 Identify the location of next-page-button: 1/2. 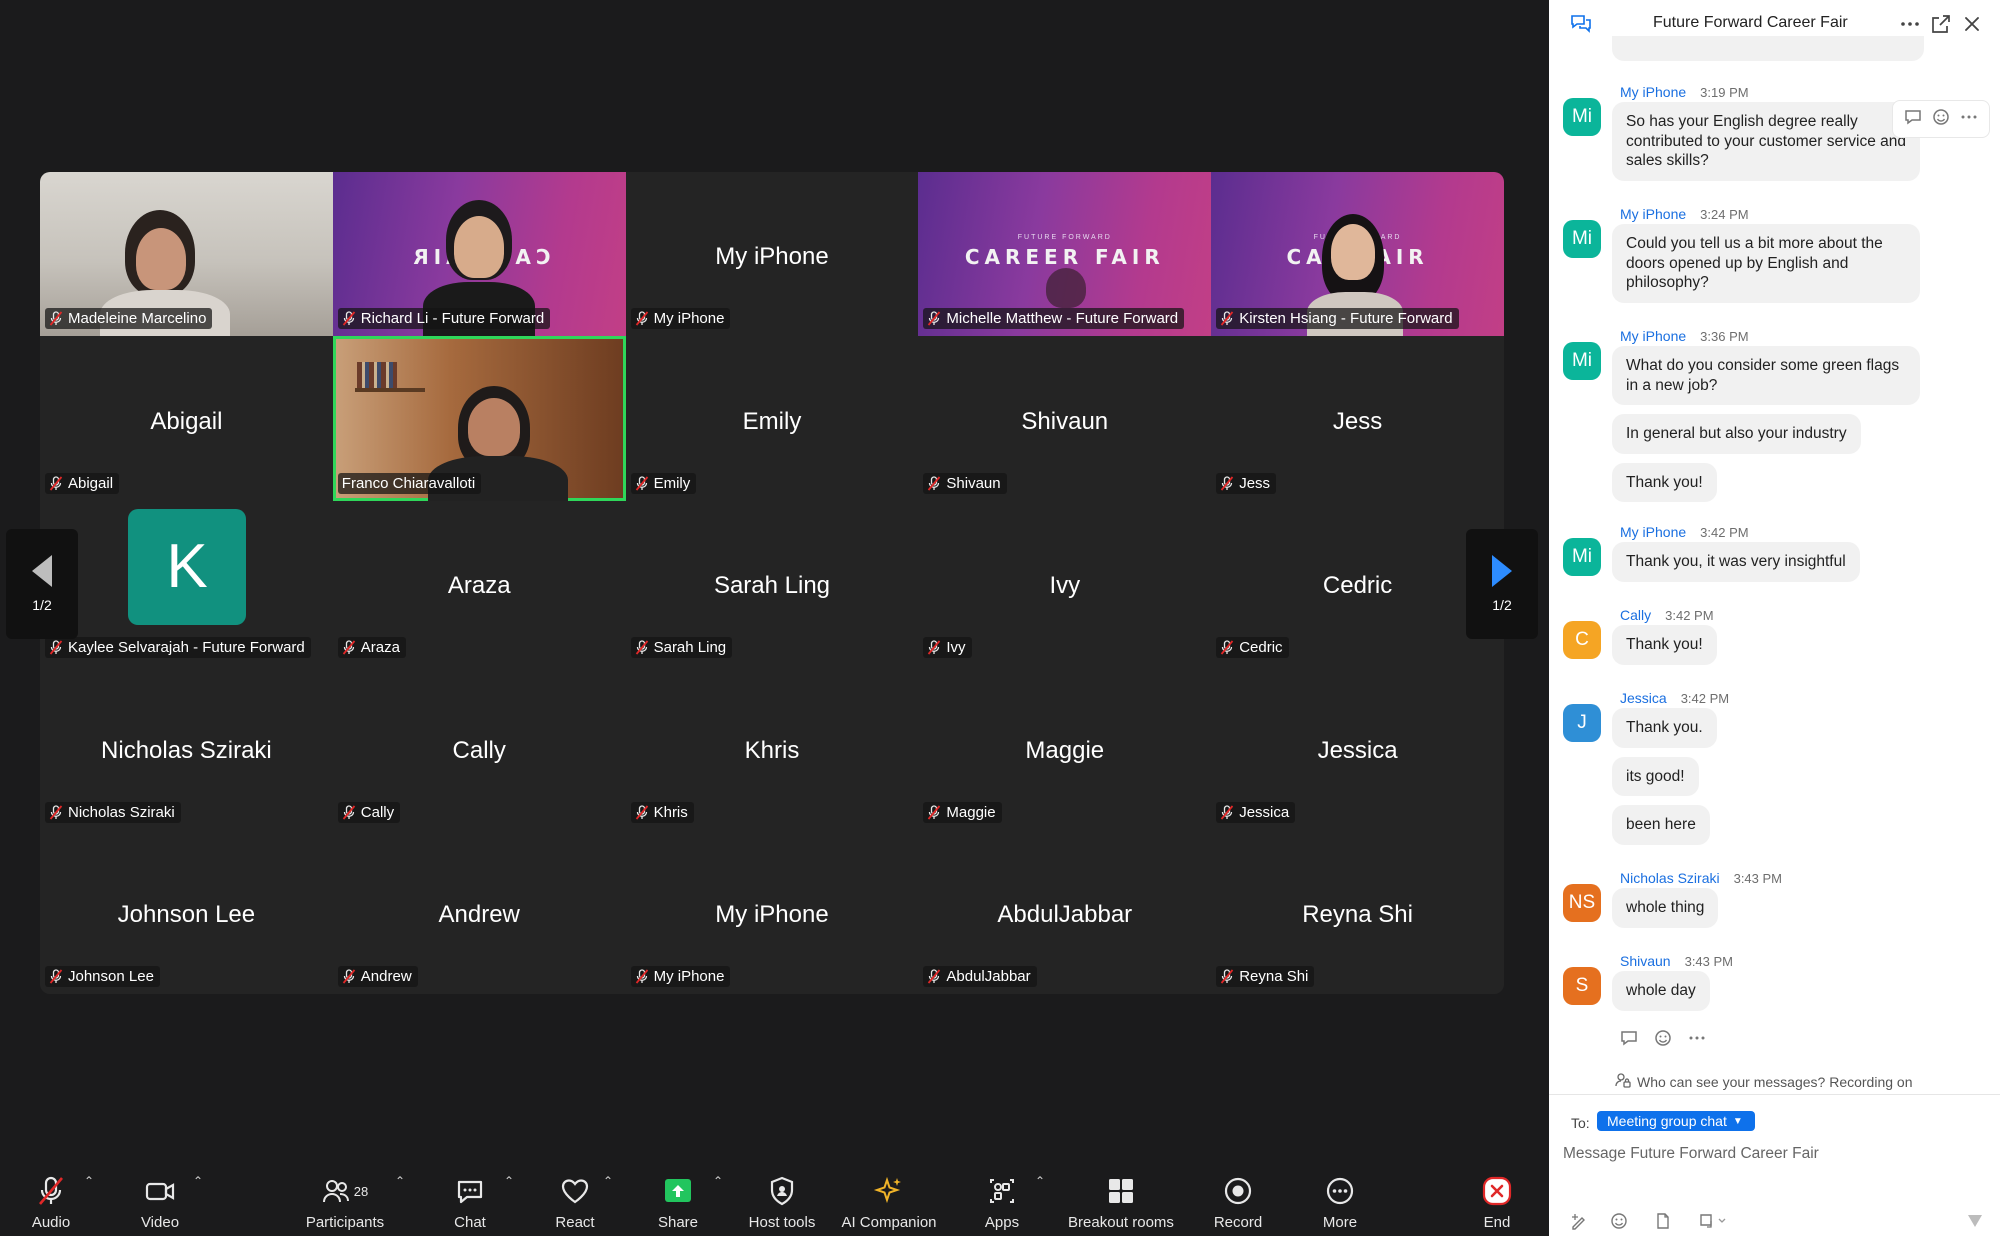
(1502, 584).